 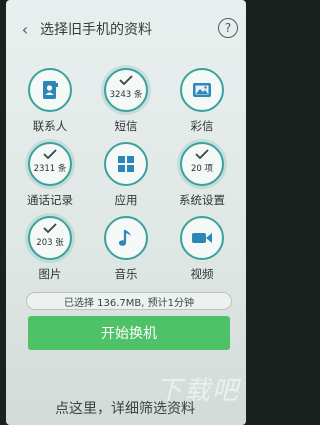 What do you see at coordinates (126, 274) in the screenshot?
I see `item-label: 音乐` at bounding box center [126, 274].